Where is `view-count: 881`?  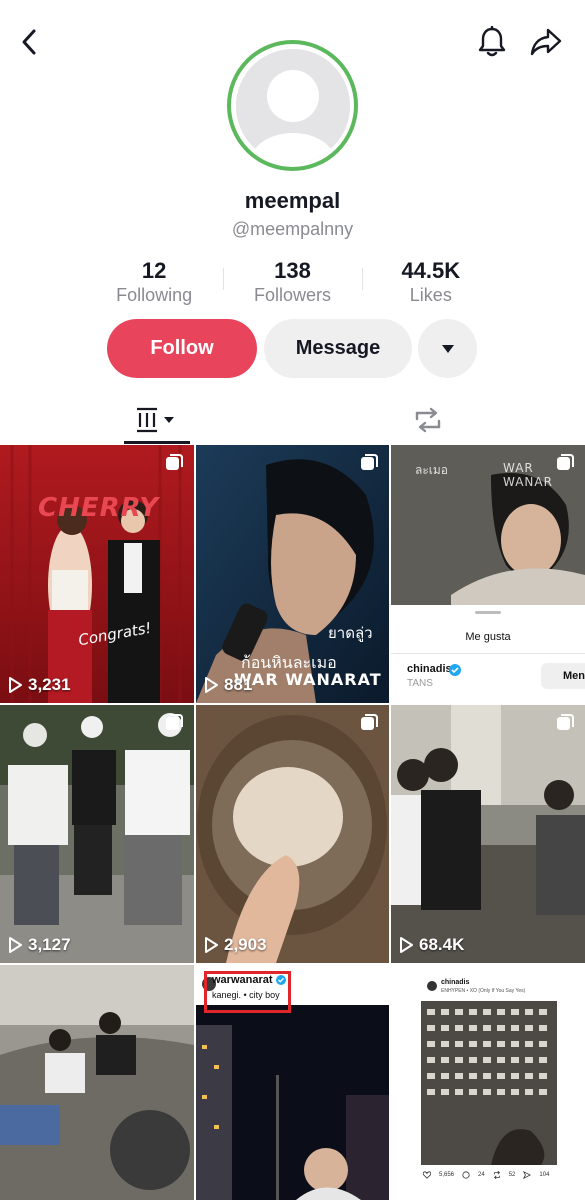
view-count: 881 is located at coordinates (228, 685).